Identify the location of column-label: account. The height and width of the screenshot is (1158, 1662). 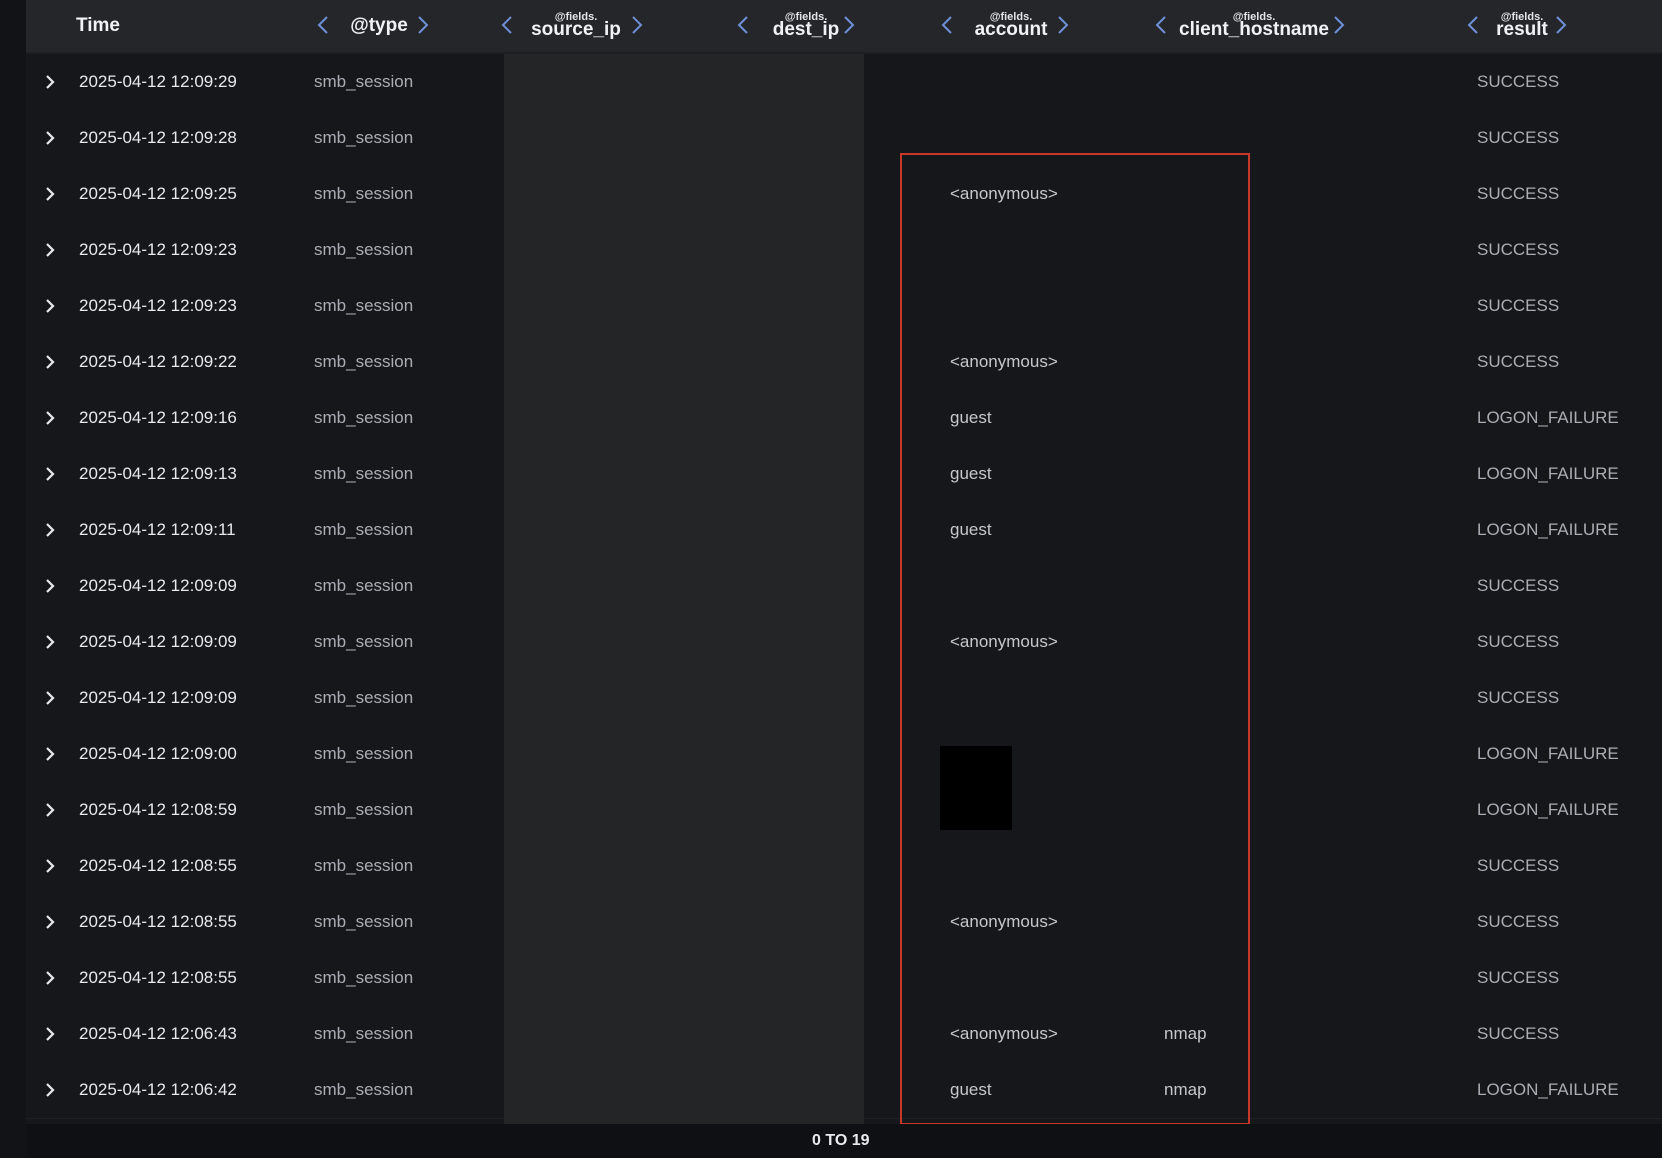
(1011, 29).